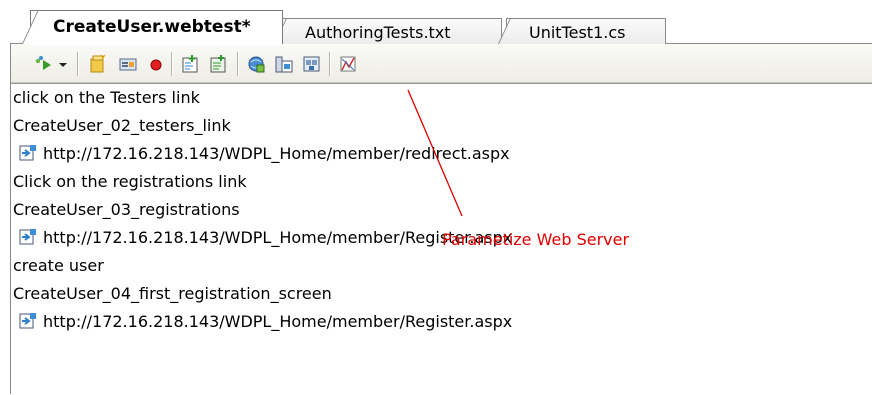 This screenshot has height=395, width=872. Describe the element at coordinates (441, 63) in the screenshot. I see `webtest-toolbar` at that location.